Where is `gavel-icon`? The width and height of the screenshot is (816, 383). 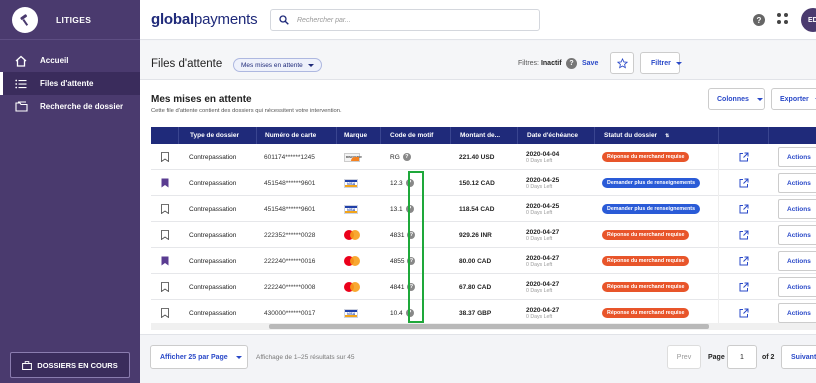
gavel-icon is located at coordinates (25, 19).